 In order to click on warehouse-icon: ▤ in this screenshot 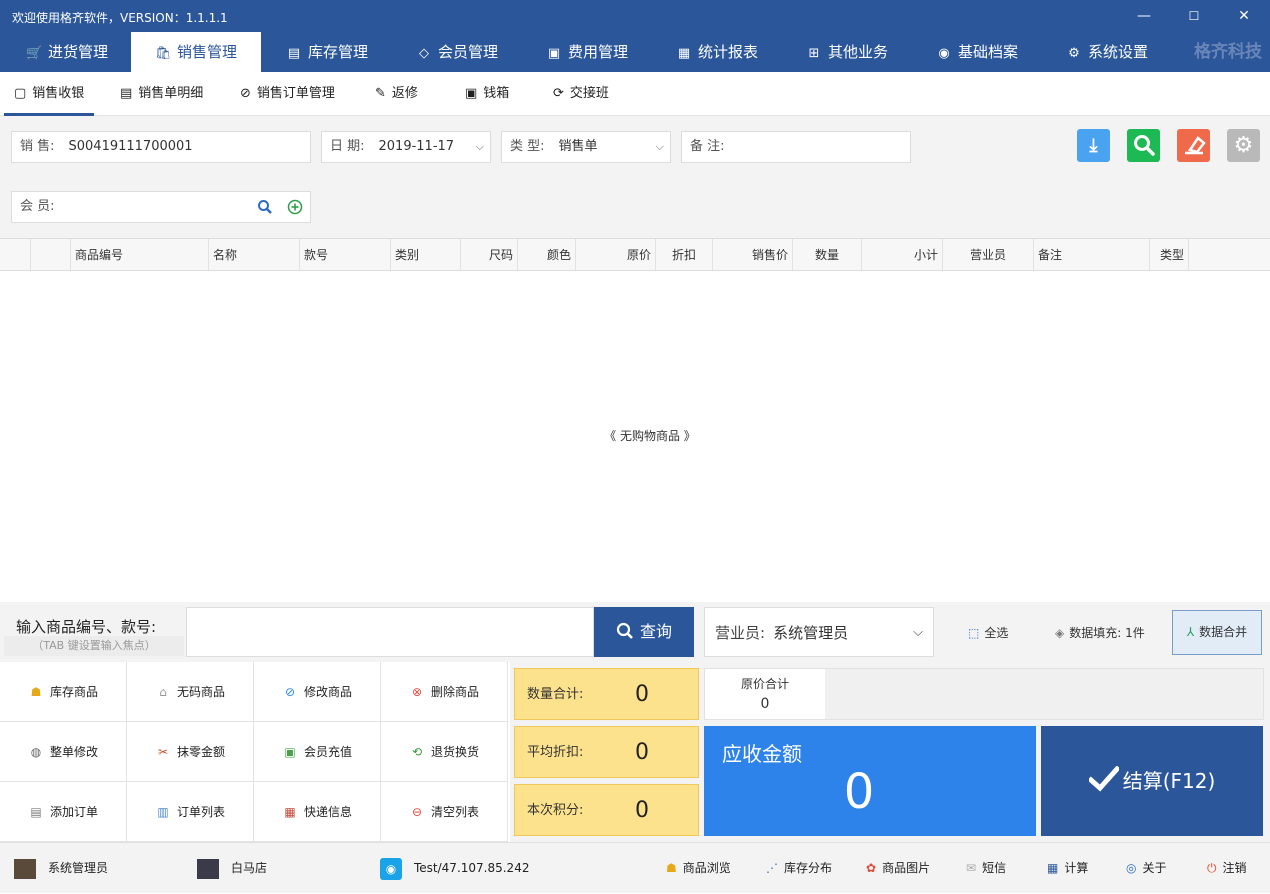, I will do `click(294, 53)`.